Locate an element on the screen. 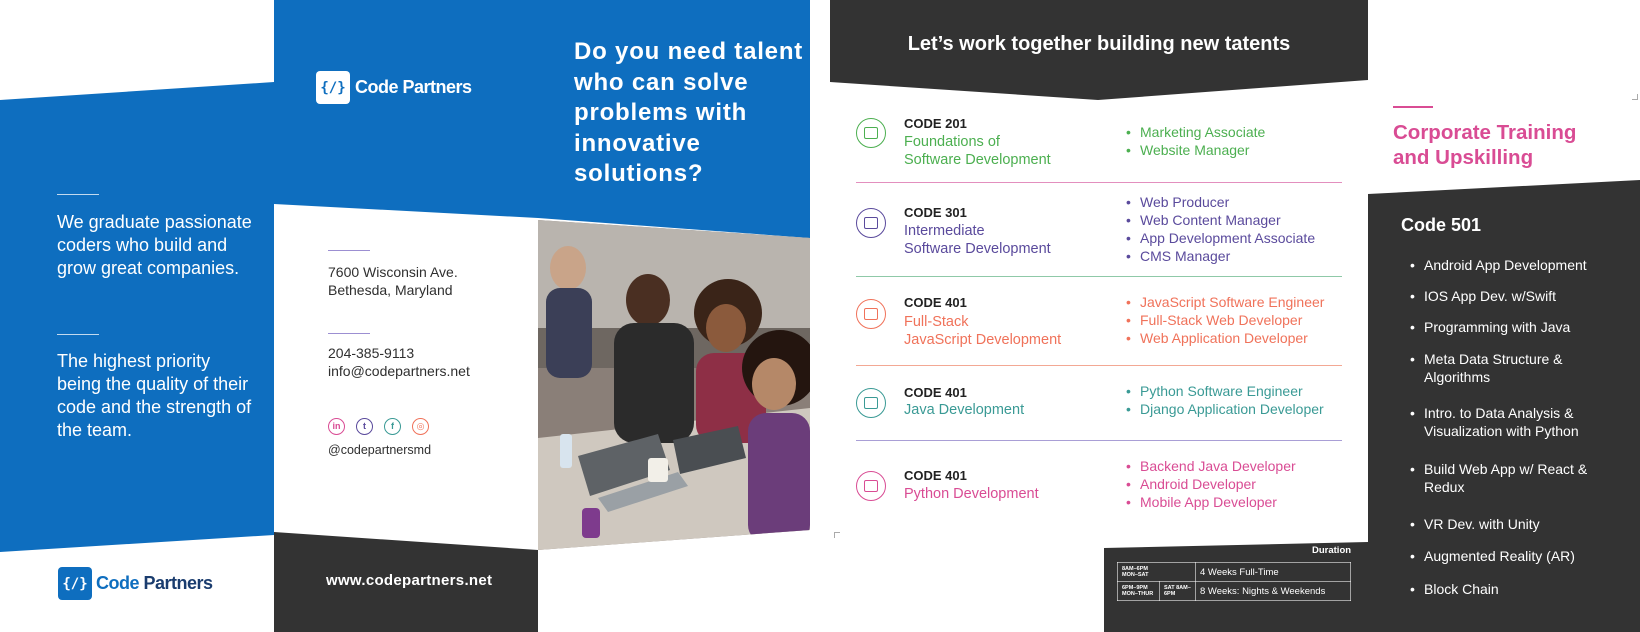 The width and height of the screenshot is (1640, 632). course-name: Intermediate Software Development is located at coordinates (977, 240).